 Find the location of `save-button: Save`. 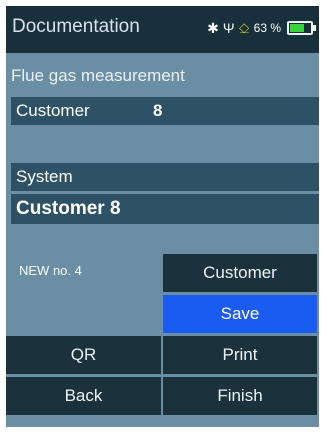

save-button: Save is located at coordinates (240, 314).